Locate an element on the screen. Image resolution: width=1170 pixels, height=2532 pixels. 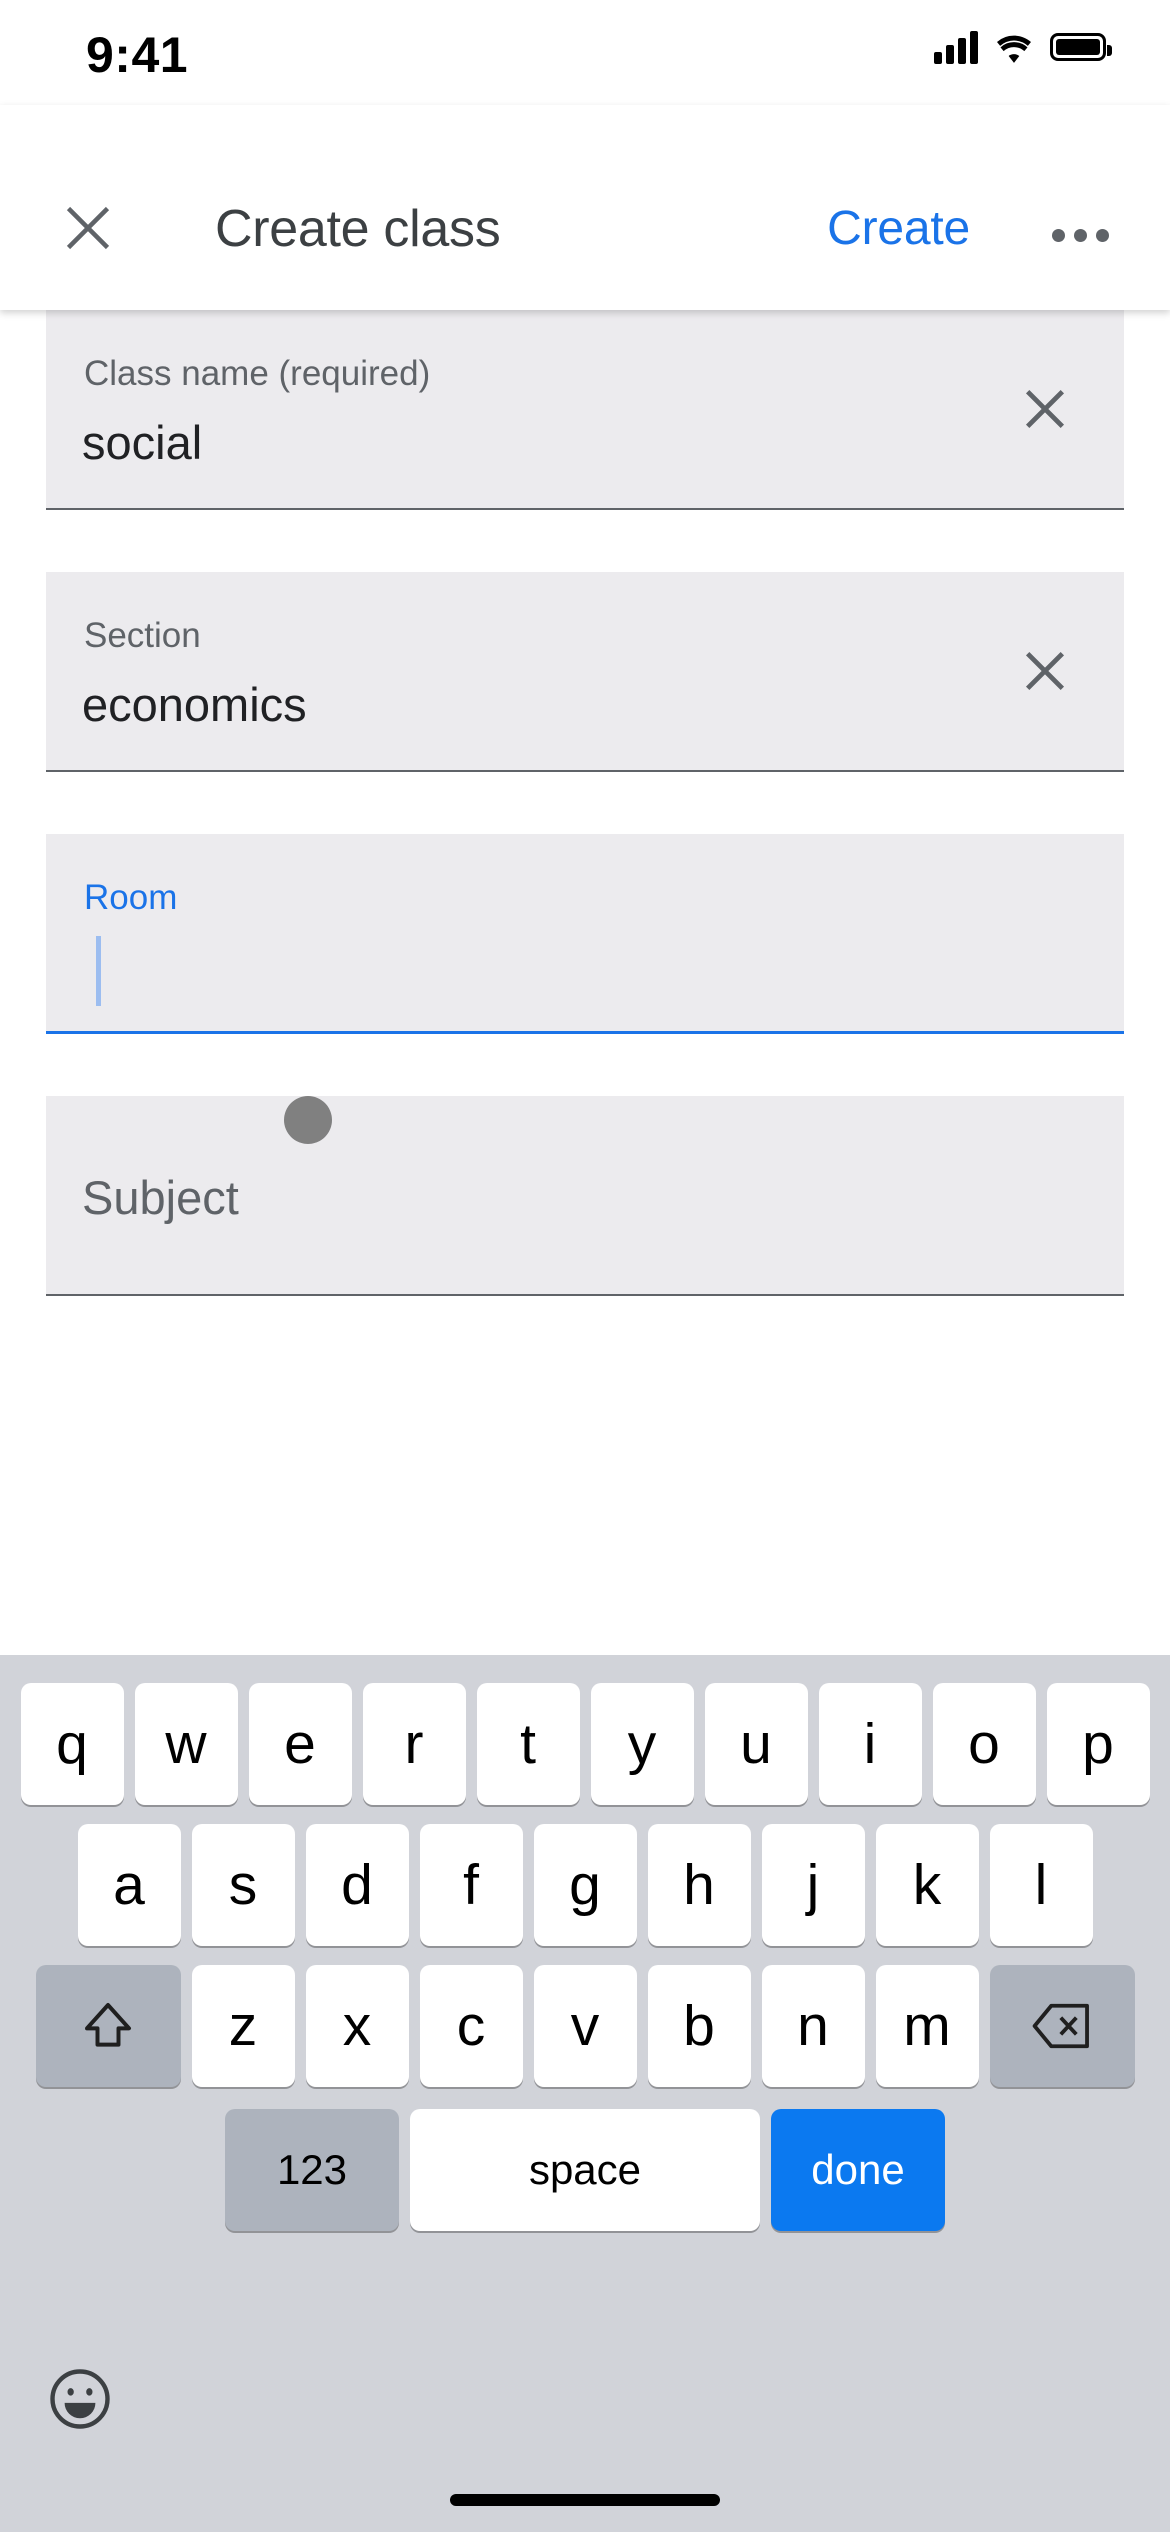
key-c: c is located at coordinates (471, 2026).